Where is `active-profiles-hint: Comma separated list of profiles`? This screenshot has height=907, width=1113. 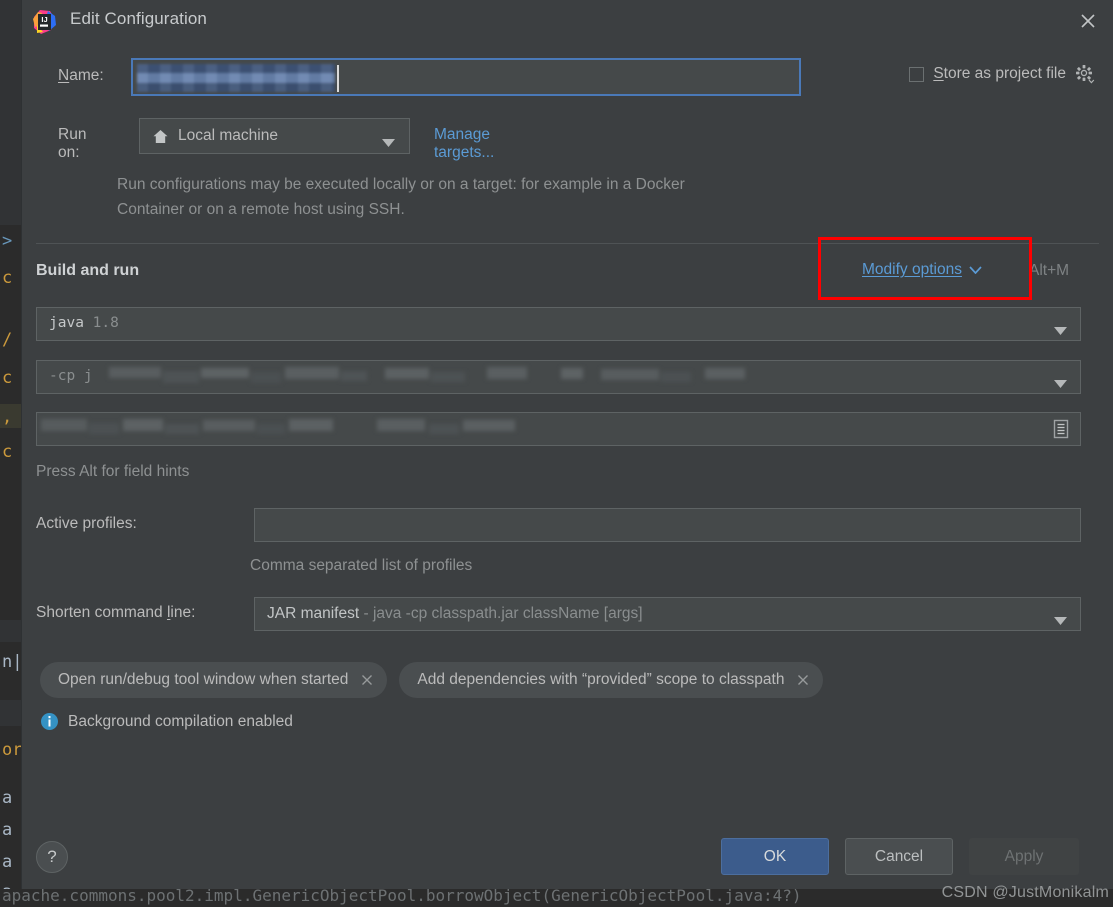 active-profiles-hint: Comma separated list of profiles is located at coordinates (361, 565).